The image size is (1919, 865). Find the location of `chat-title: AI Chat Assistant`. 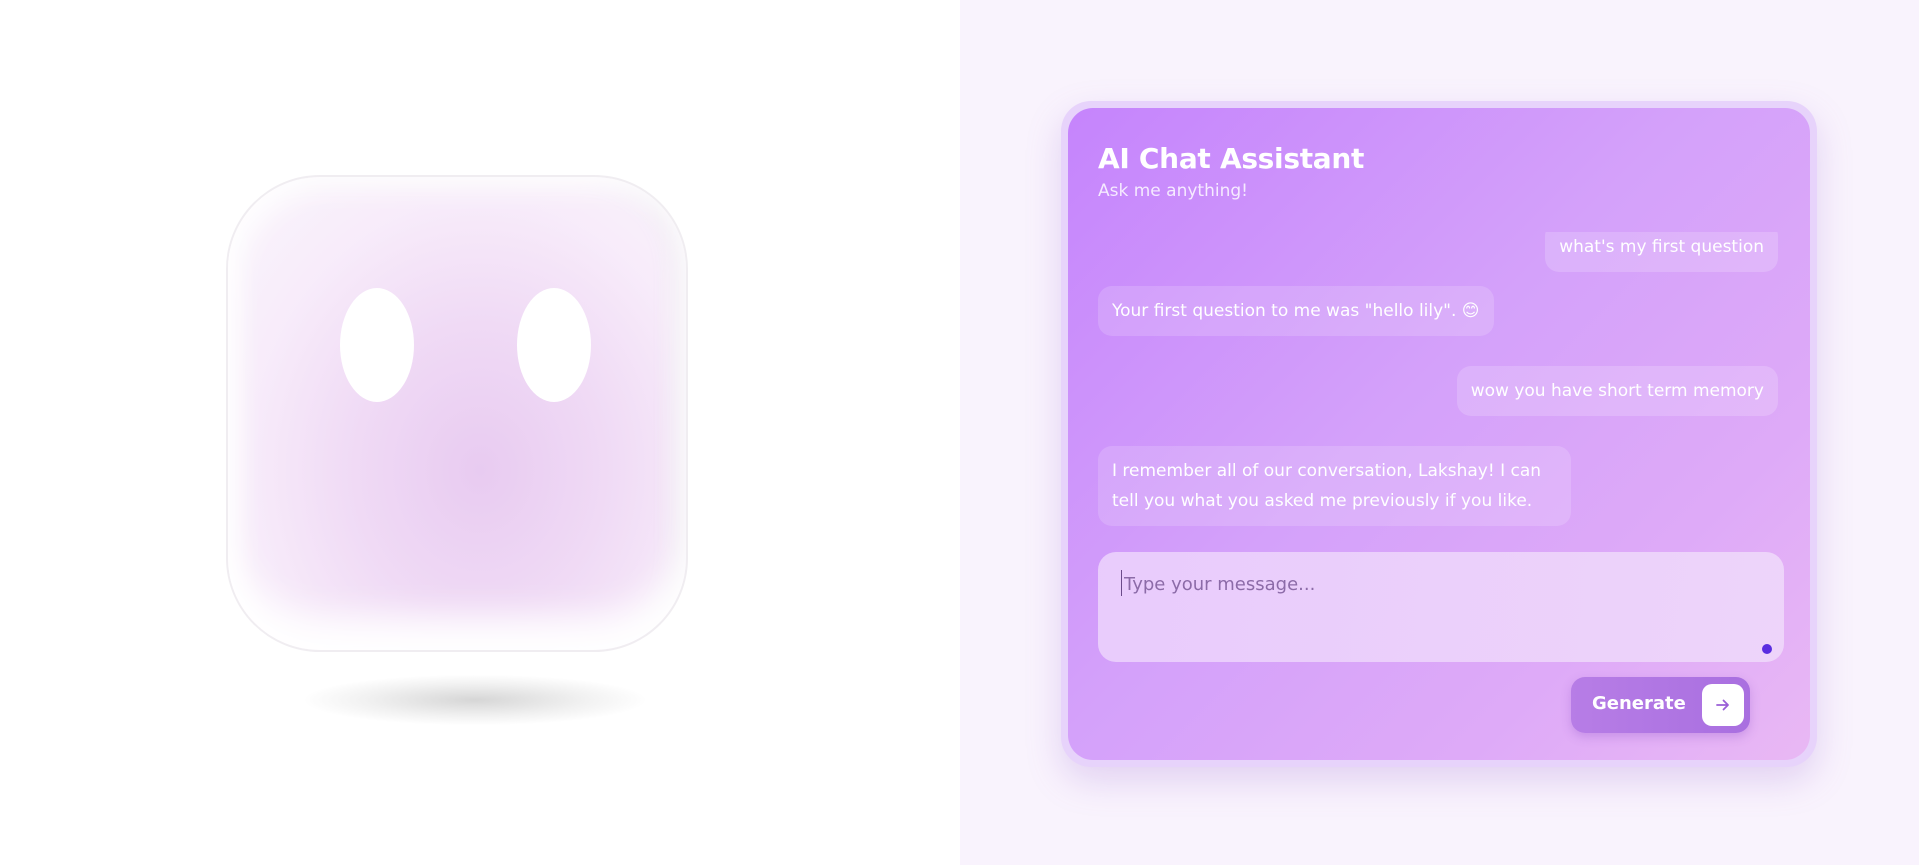

chat-title: AI Chat Assistant is located at coordinates (1231, 158).